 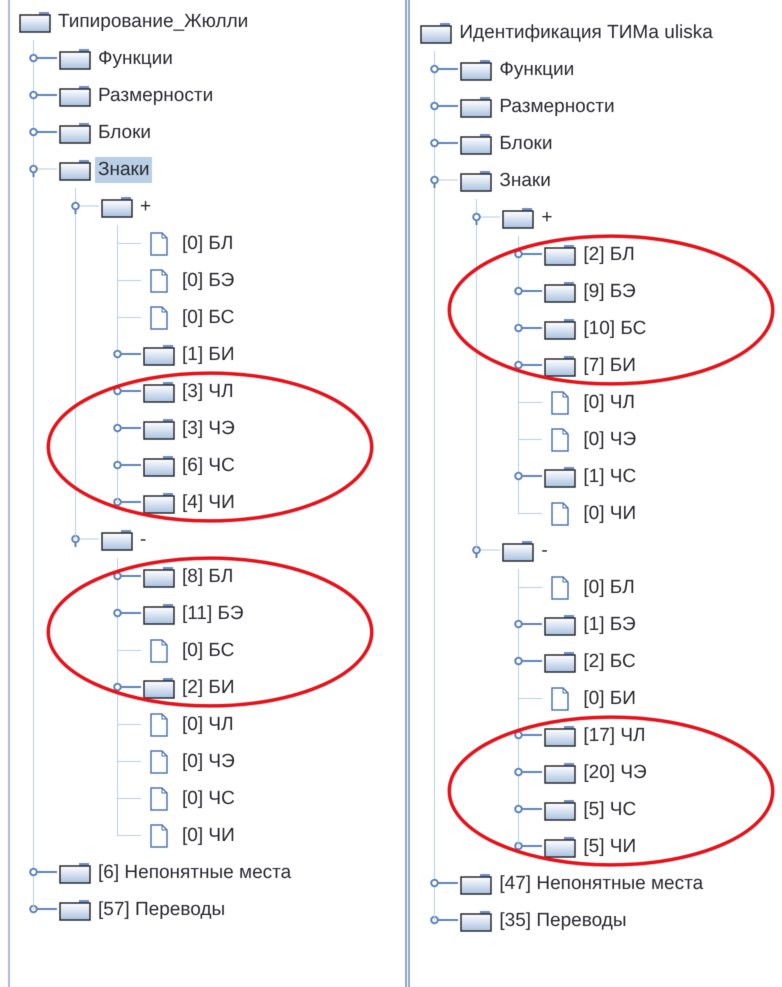 I want to click on tree-node-label: [0] БИ, so click(x=609, y=699).